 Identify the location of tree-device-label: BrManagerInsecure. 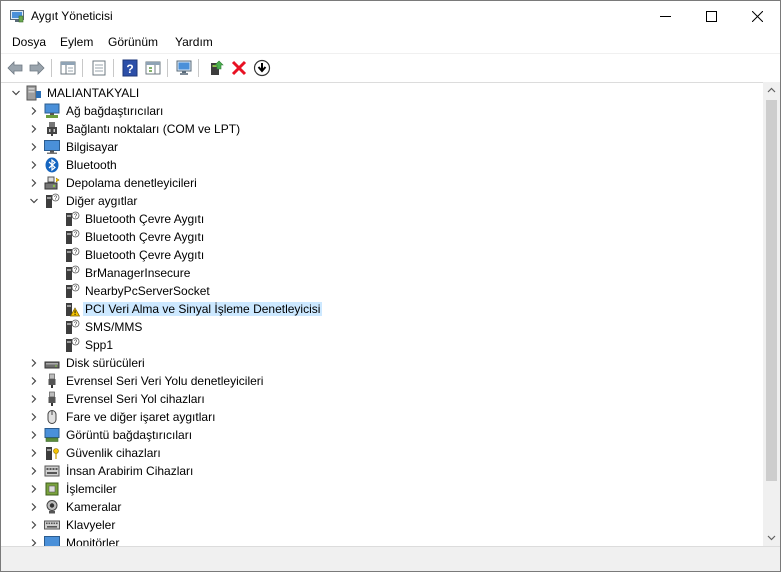
(138, 273).